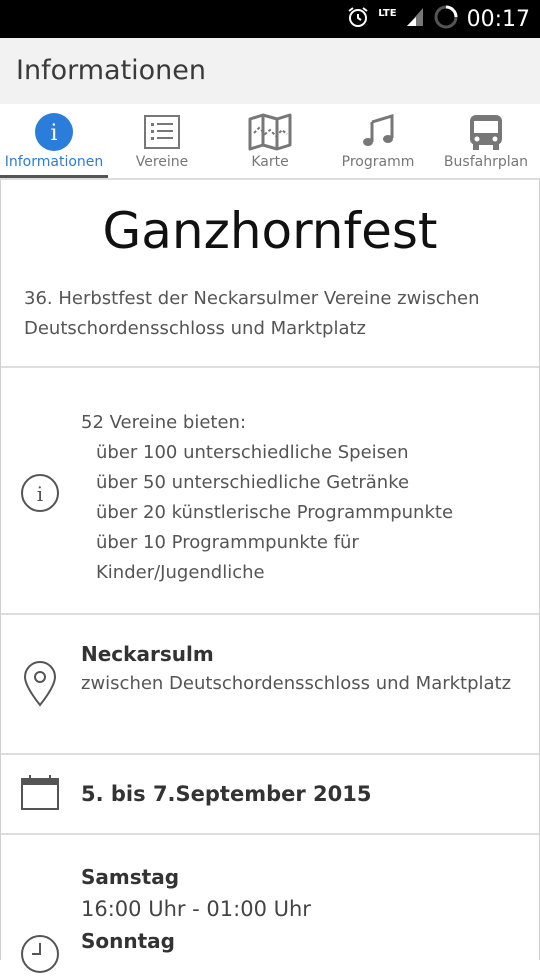 The width and height of the screenshot is (540, 979). What do you see at coordinates (275, 512) in the screenshot?
I see `offer-item: über 20 künstlerische Programmpunkte` at bounding box center [275, 512].